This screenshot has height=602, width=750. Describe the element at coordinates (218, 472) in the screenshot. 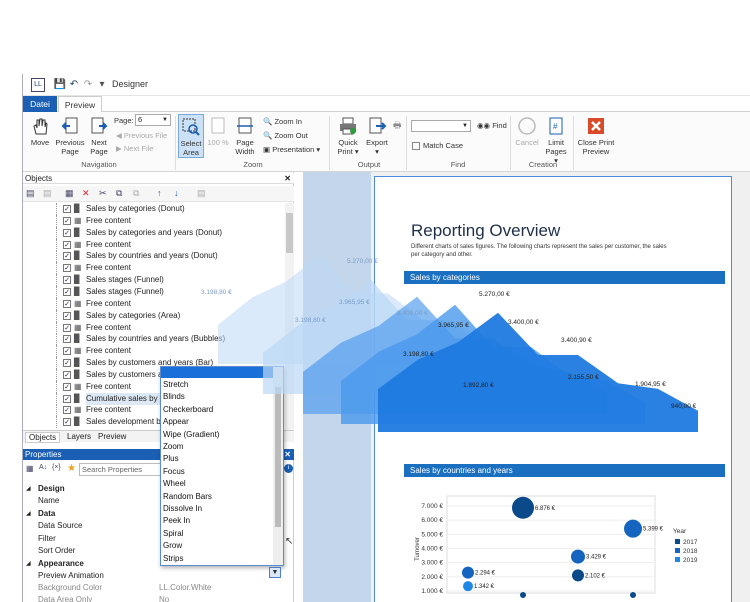

I see `dropdown-option: Focus` at that location.